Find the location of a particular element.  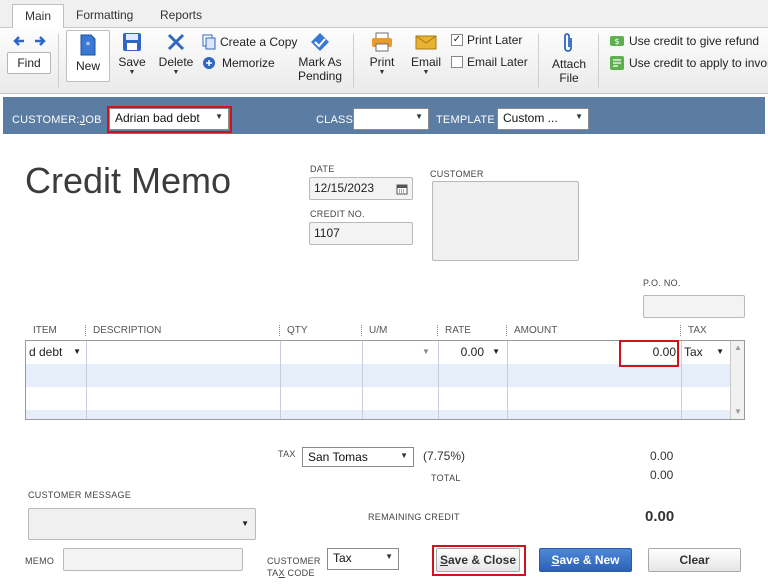

new-document-icon: * is located at coordinates (88, 45).